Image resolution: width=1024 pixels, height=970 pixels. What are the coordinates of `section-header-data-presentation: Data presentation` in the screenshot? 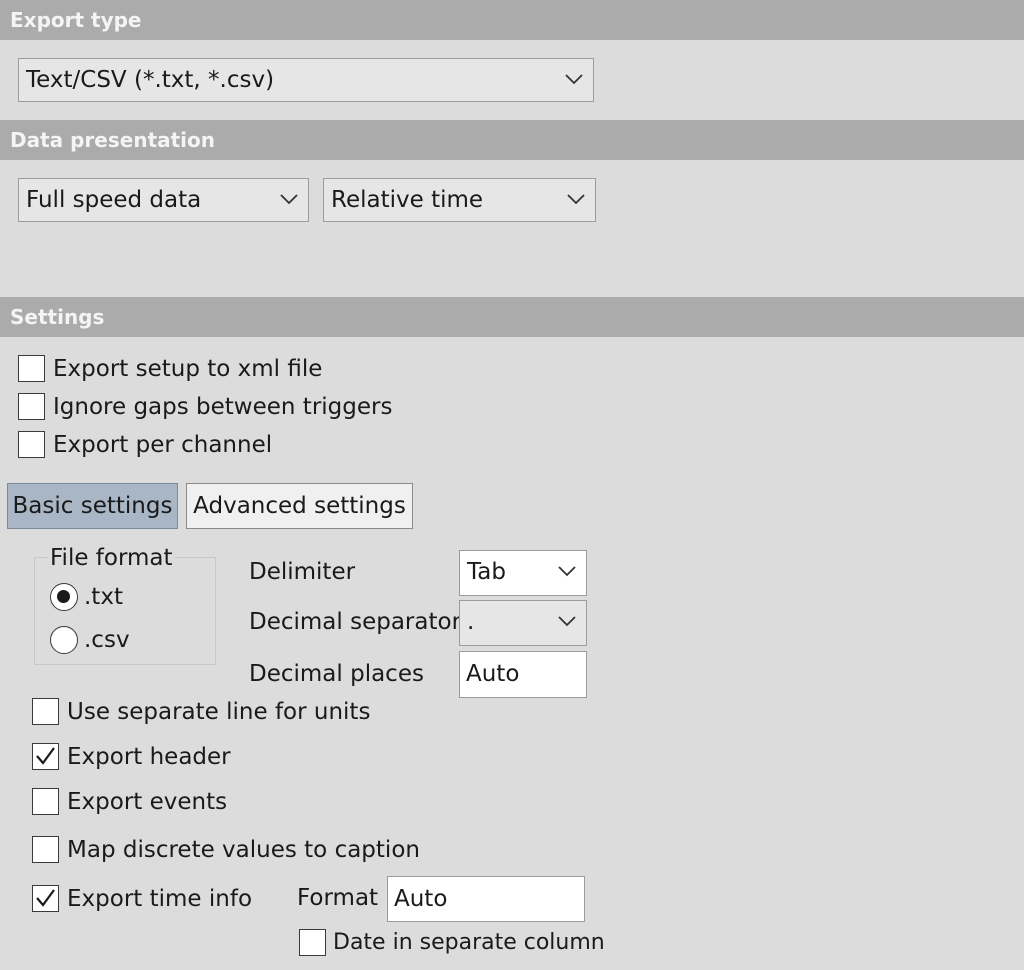 It's located at (512, 140).